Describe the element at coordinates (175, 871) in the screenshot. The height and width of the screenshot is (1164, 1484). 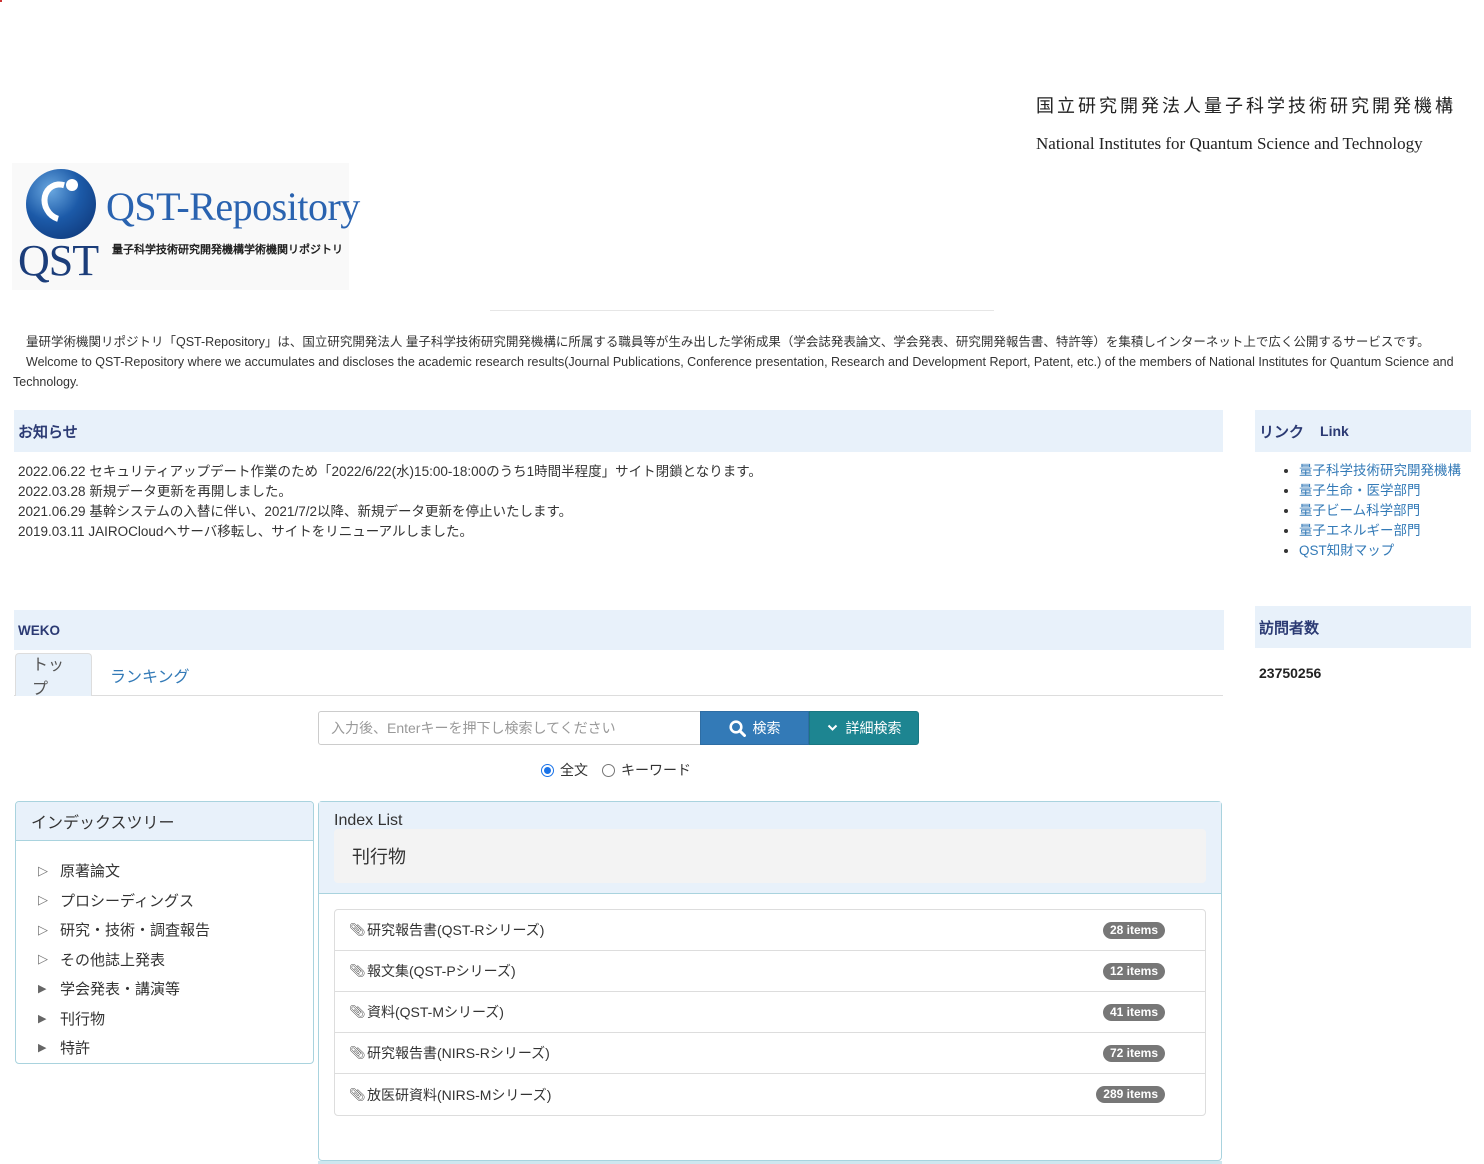
I see `tree-item: ▷ 原著論文` at that location.